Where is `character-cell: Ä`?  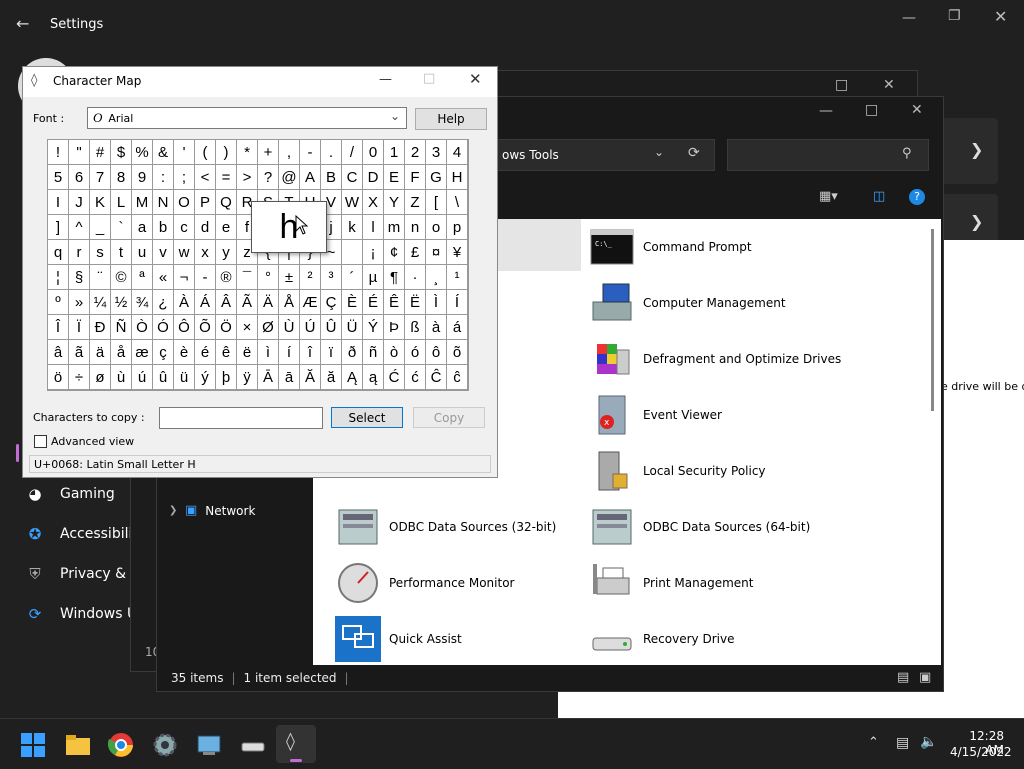 character-cell: Ä is located at coordinates (268, 302).